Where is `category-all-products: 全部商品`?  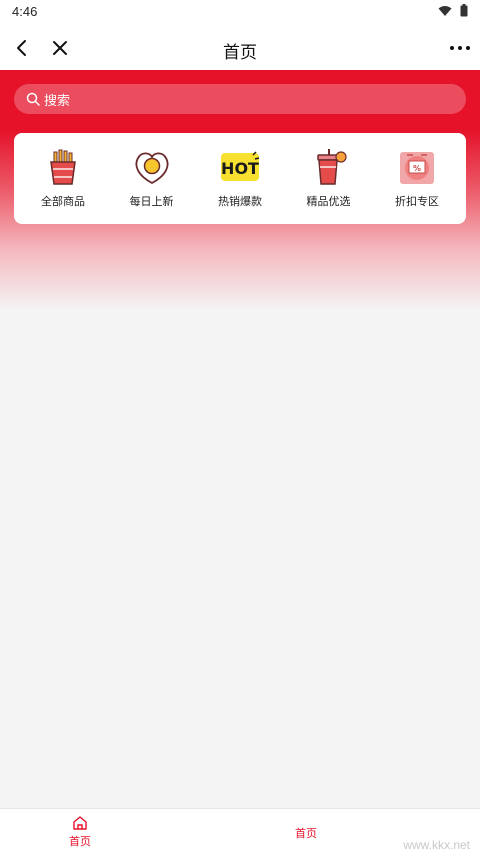
category-all-products: 全部商品 is located at coordinates (63, 185).